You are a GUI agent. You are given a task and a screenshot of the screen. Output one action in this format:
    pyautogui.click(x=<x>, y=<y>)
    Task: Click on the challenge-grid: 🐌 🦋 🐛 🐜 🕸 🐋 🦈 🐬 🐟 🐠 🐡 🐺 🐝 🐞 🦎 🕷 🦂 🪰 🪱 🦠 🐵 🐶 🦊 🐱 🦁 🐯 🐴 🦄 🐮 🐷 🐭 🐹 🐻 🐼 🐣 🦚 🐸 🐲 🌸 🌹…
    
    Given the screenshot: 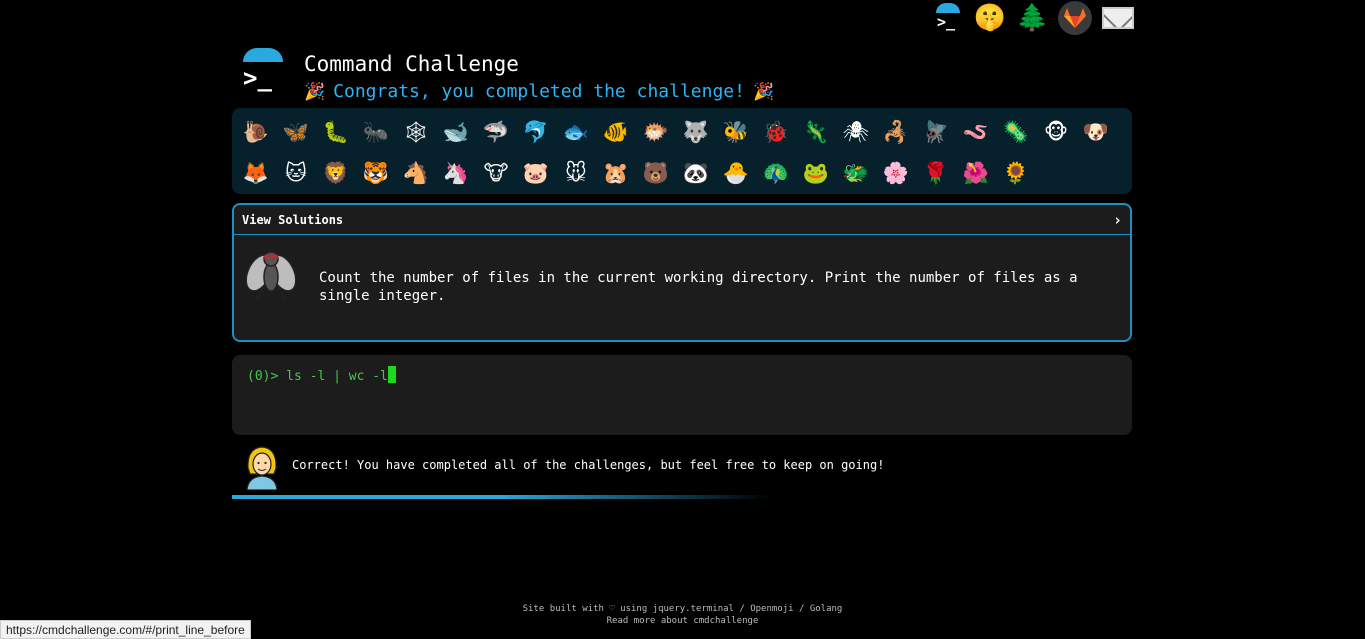 What is the action you would take?
    pyautogui.click(x=682, y=151)
    